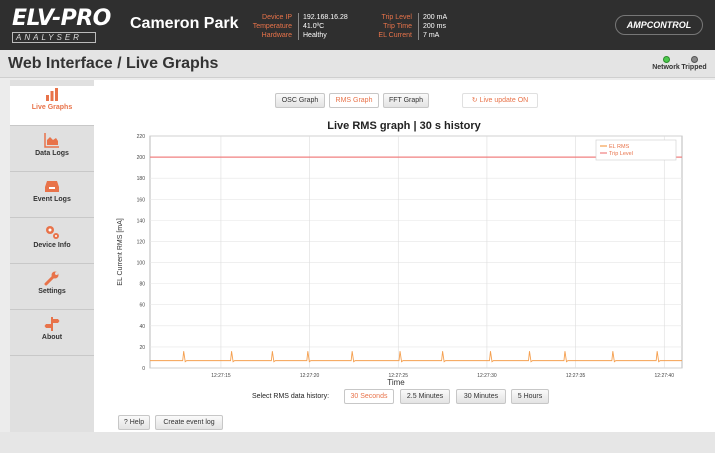 Image resolution: width=715 pixels, height=453 pixels. What do you see at coordinates (52, 324) in the screenshot?
I see `signpost-icon` at bounding box center [52, 324].